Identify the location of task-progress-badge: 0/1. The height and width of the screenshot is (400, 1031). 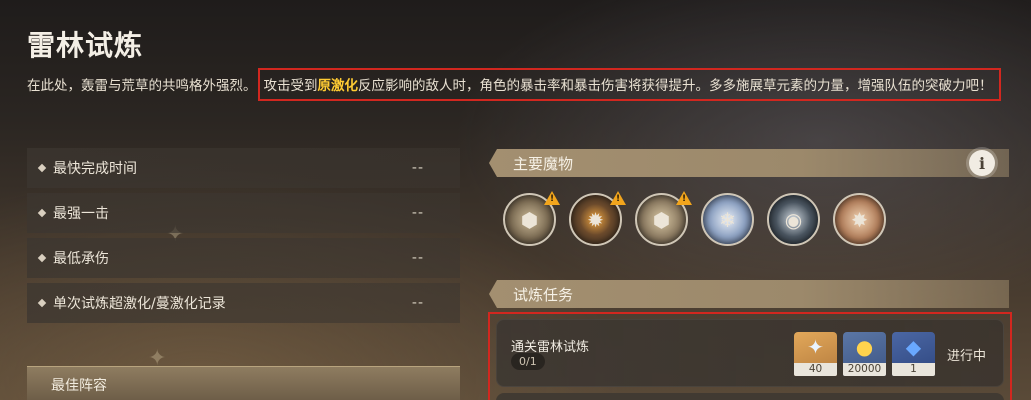
(528, 361).